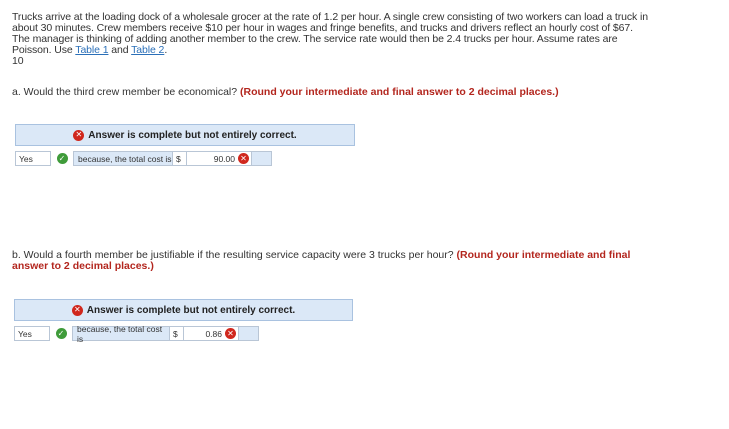 The image size is (729, 429). I want to click on part-a-check-mark: ✓, so click(62, 158).